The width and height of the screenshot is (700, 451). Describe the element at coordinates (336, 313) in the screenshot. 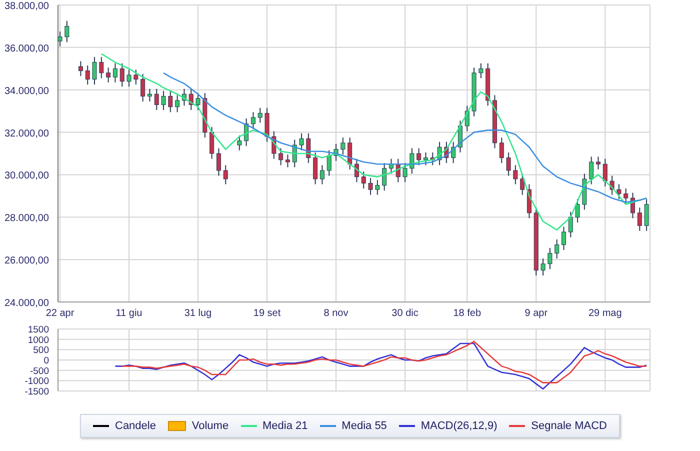

I see `axis-label: 8 nov` at that location.